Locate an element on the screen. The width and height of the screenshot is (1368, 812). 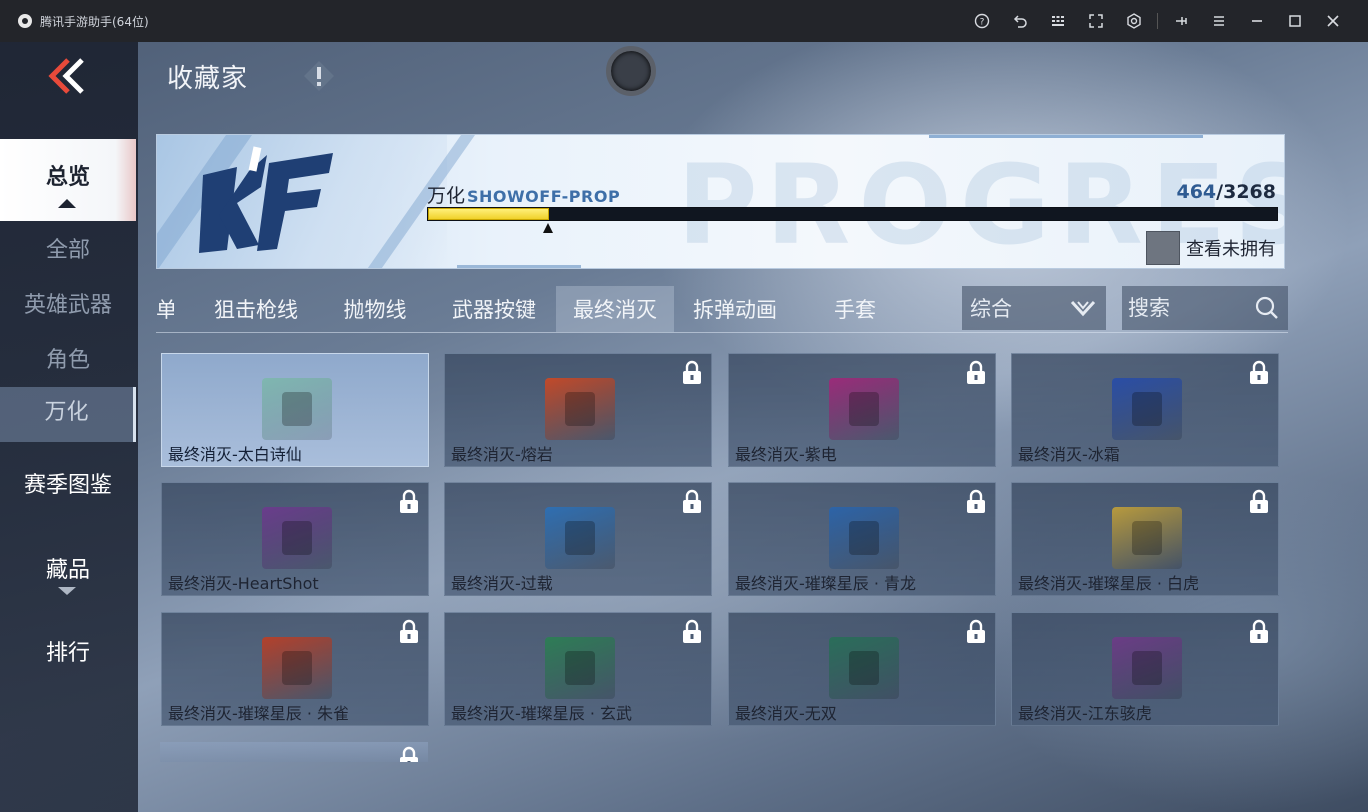
nav-item-hero-weapons: 英雄武器 is located at coordinates (68, 304).